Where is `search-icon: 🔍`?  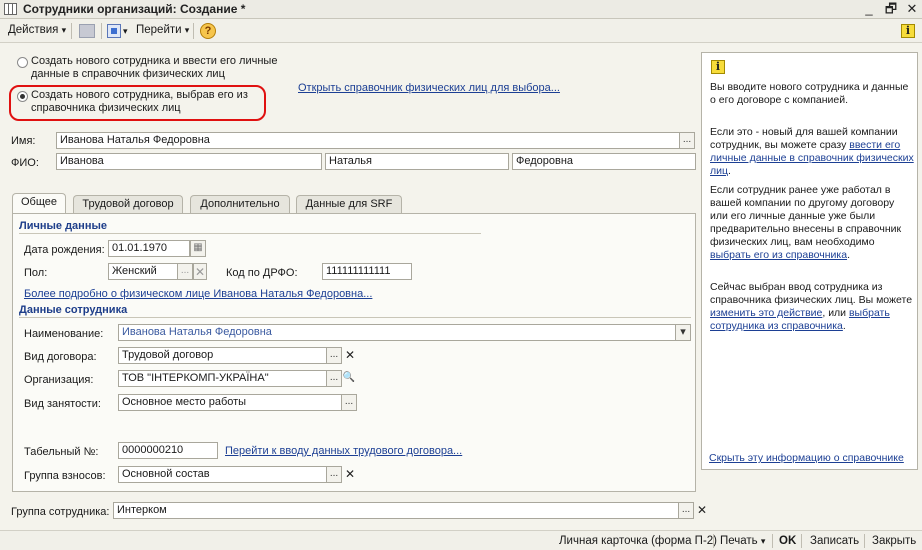 search-icon: 🔍 is located at coordinates (349, 378).